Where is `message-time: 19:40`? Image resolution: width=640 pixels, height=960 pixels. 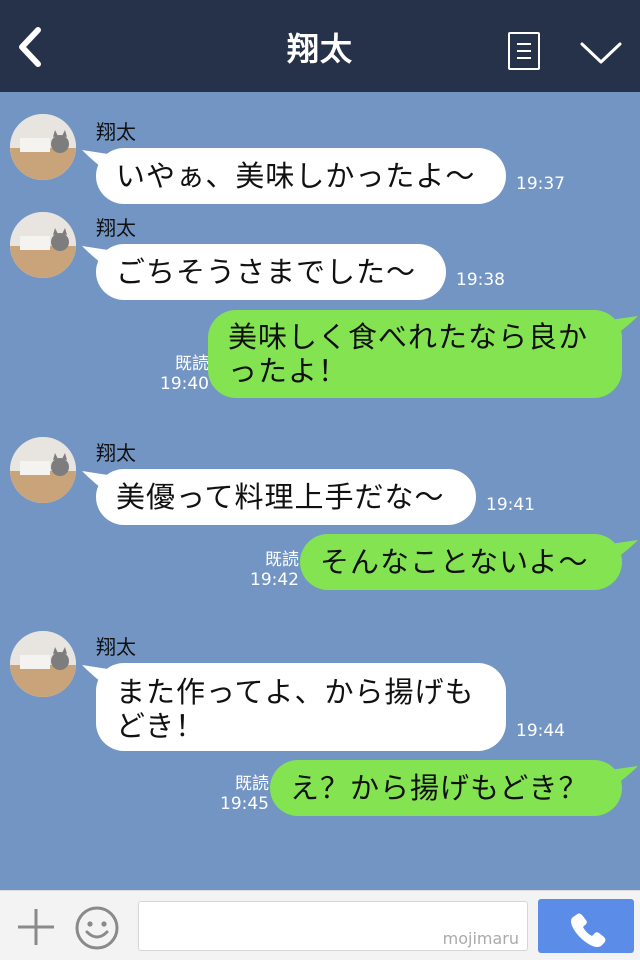
message-time: 19:40 is located at coordinates (184, 384).